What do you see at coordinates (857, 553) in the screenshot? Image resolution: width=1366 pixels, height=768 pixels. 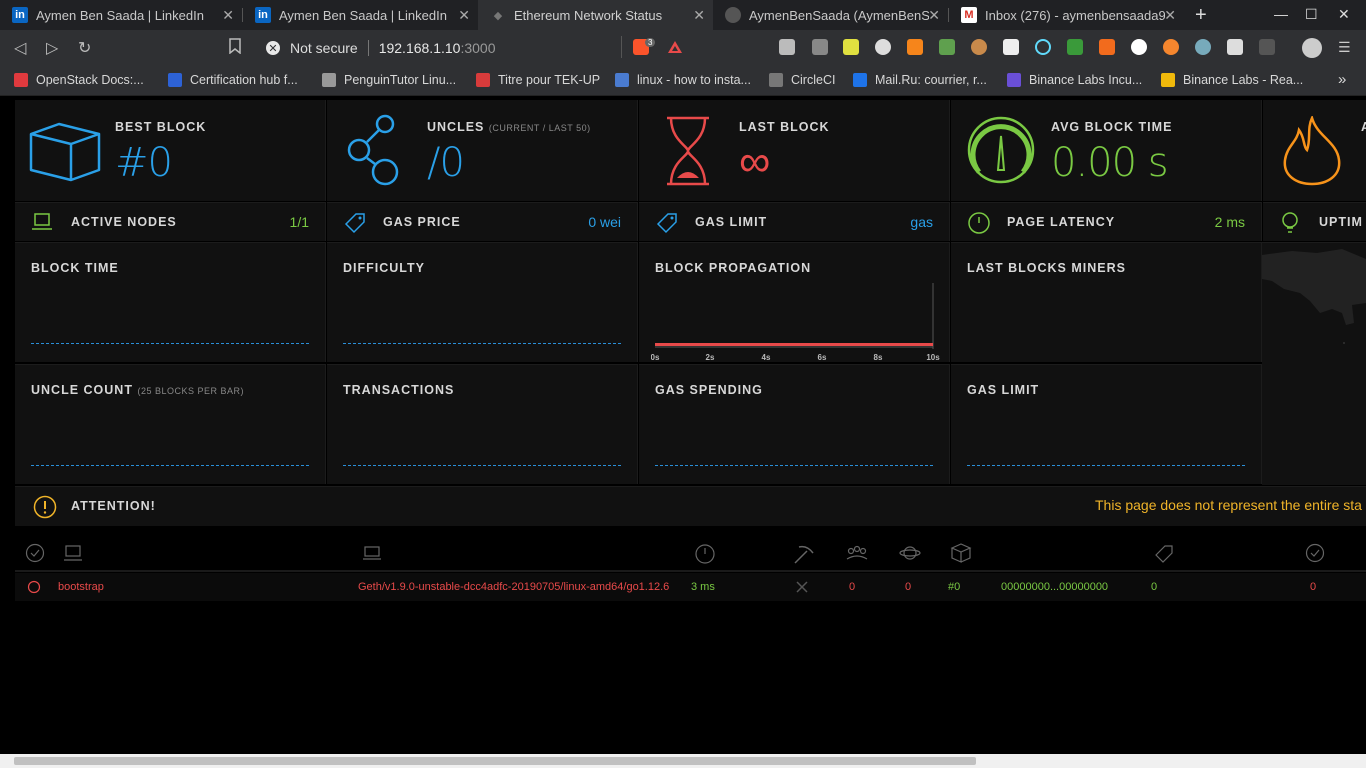 I see `peers-icon` at bounding box center [857, 553].